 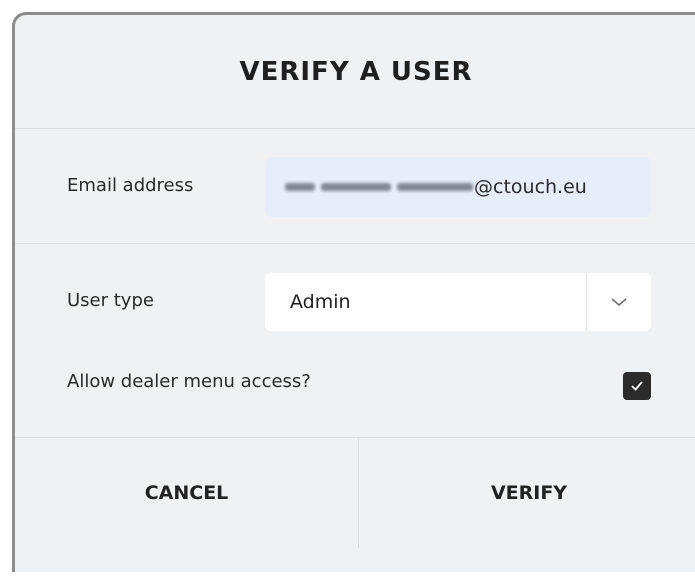 What do you see at coordinates (458, 302) in the screenshot?
I see `user-type-select: Admin` at bounding box center [458, 302].